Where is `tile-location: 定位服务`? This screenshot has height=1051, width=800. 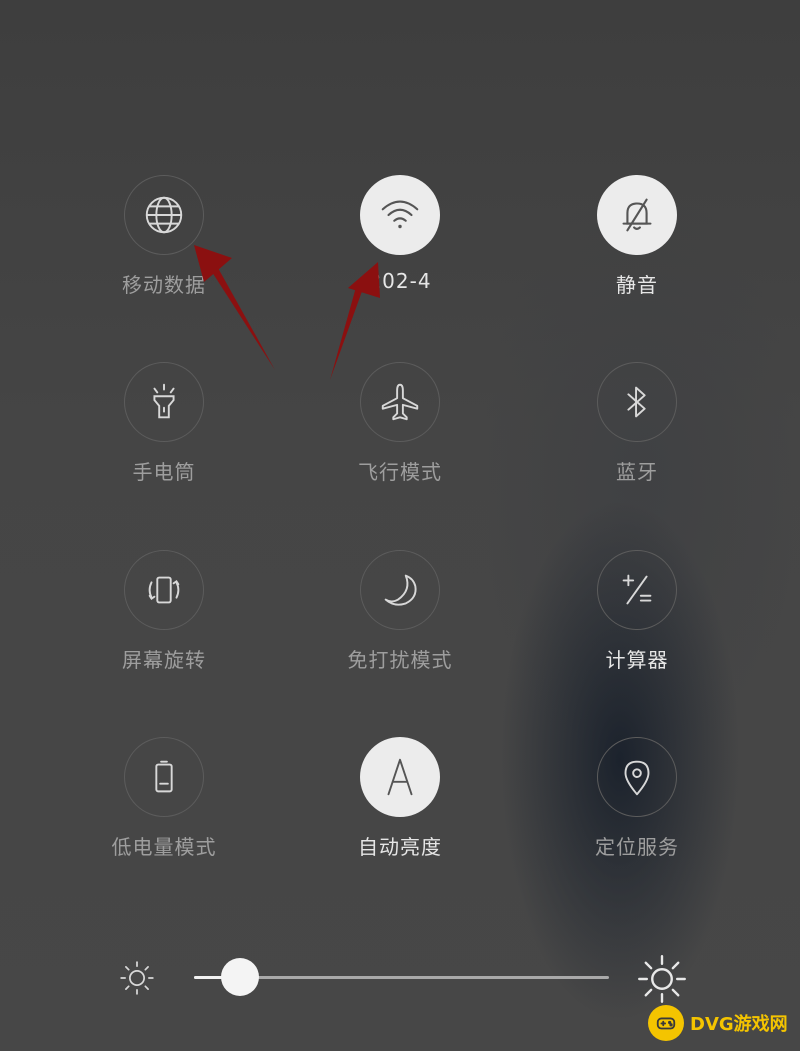
tile-location: 定位服务 is located at coordinates (637, 817).